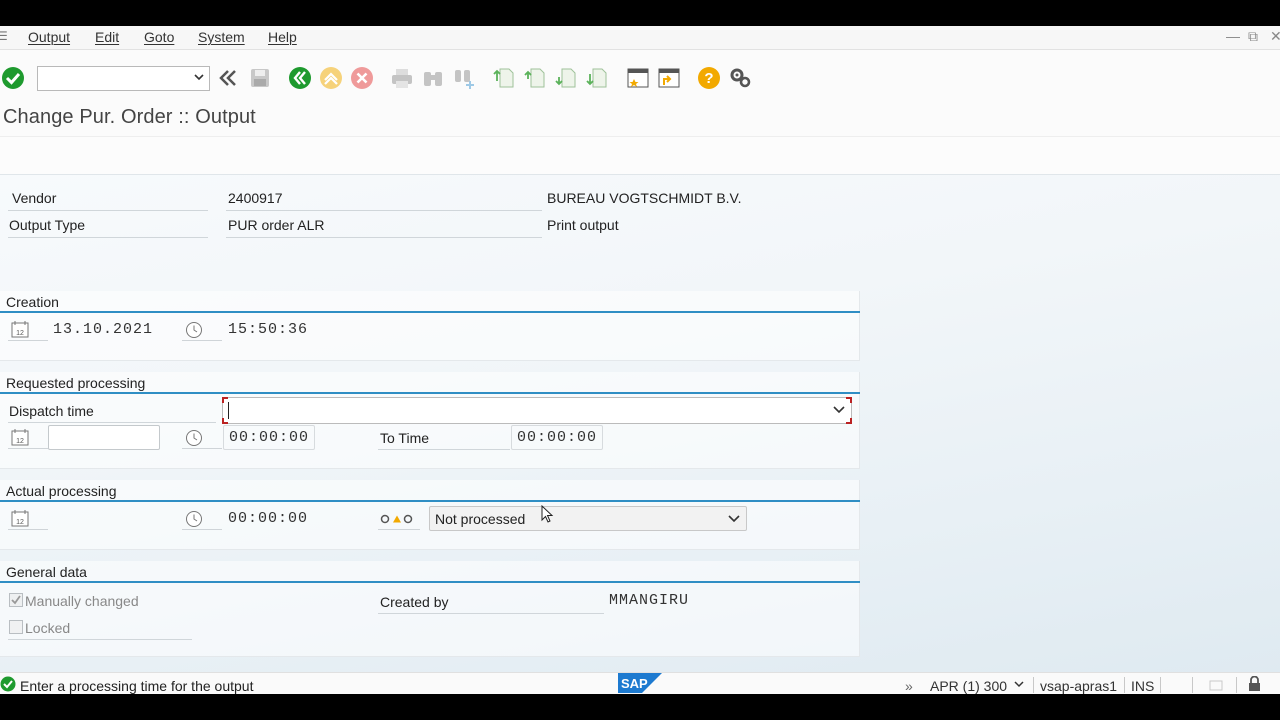 This screenshot has width=1280, height=720. I want to click on text-cursor, so click(228, 410).